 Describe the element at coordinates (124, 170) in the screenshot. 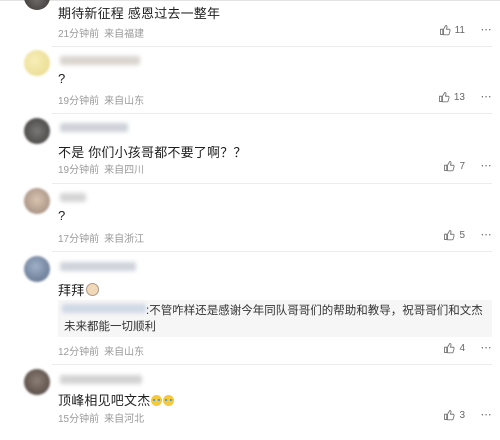

I see `comment-location: 来自四川` at that location.